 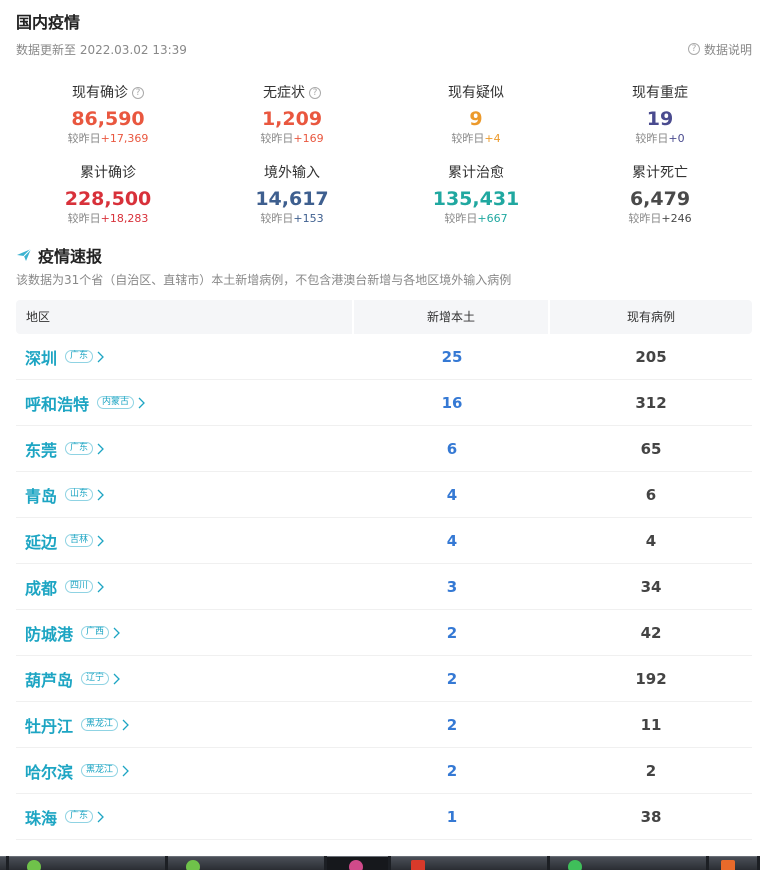 I want to click on stat-value: 6,479, so click(x=660, y=199).